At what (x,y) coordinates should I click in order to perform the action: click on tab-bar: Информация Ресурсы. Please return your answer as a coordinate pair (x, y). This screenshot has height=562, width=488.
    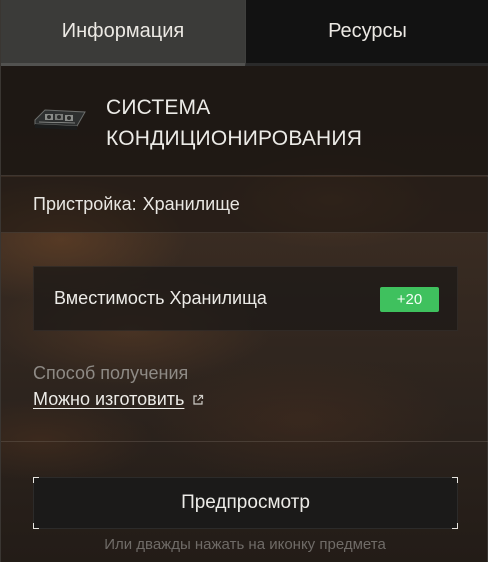
    Looking at the image, I should click on (244, 33).